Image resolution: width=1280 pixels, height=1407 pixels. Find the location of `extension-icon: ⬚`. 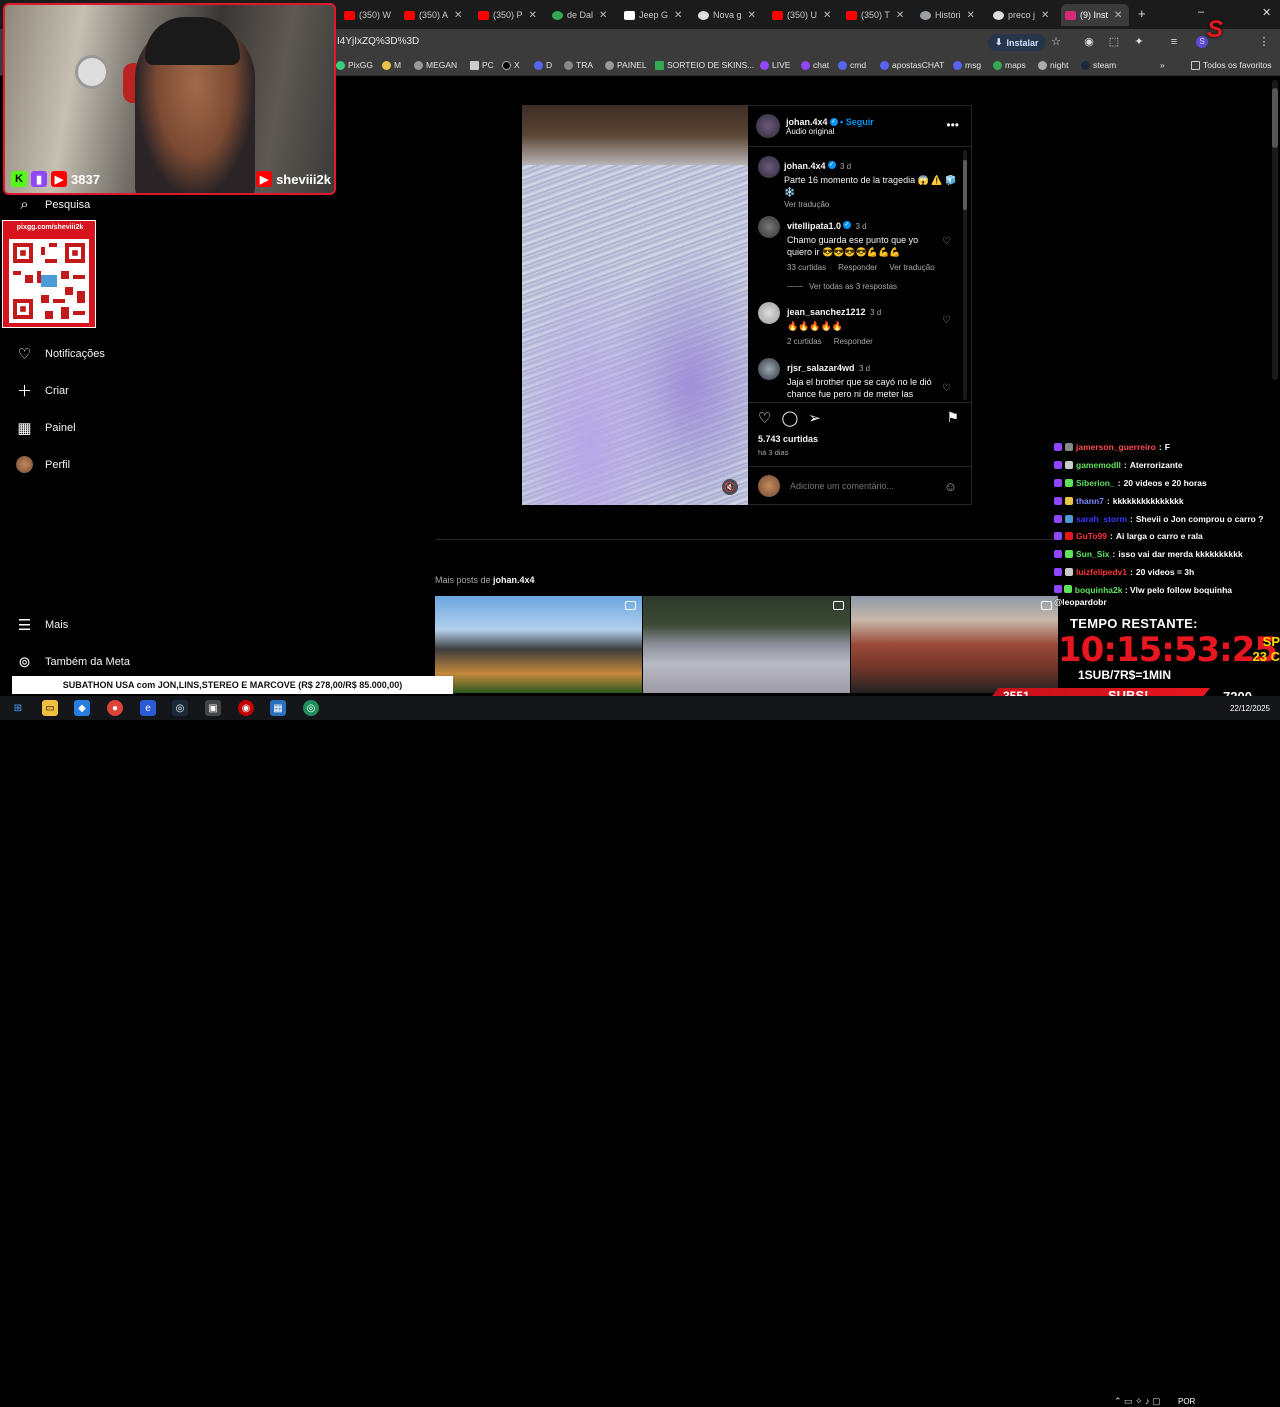

extension-icon: ⬚ is located at coordinates (1114, 42).